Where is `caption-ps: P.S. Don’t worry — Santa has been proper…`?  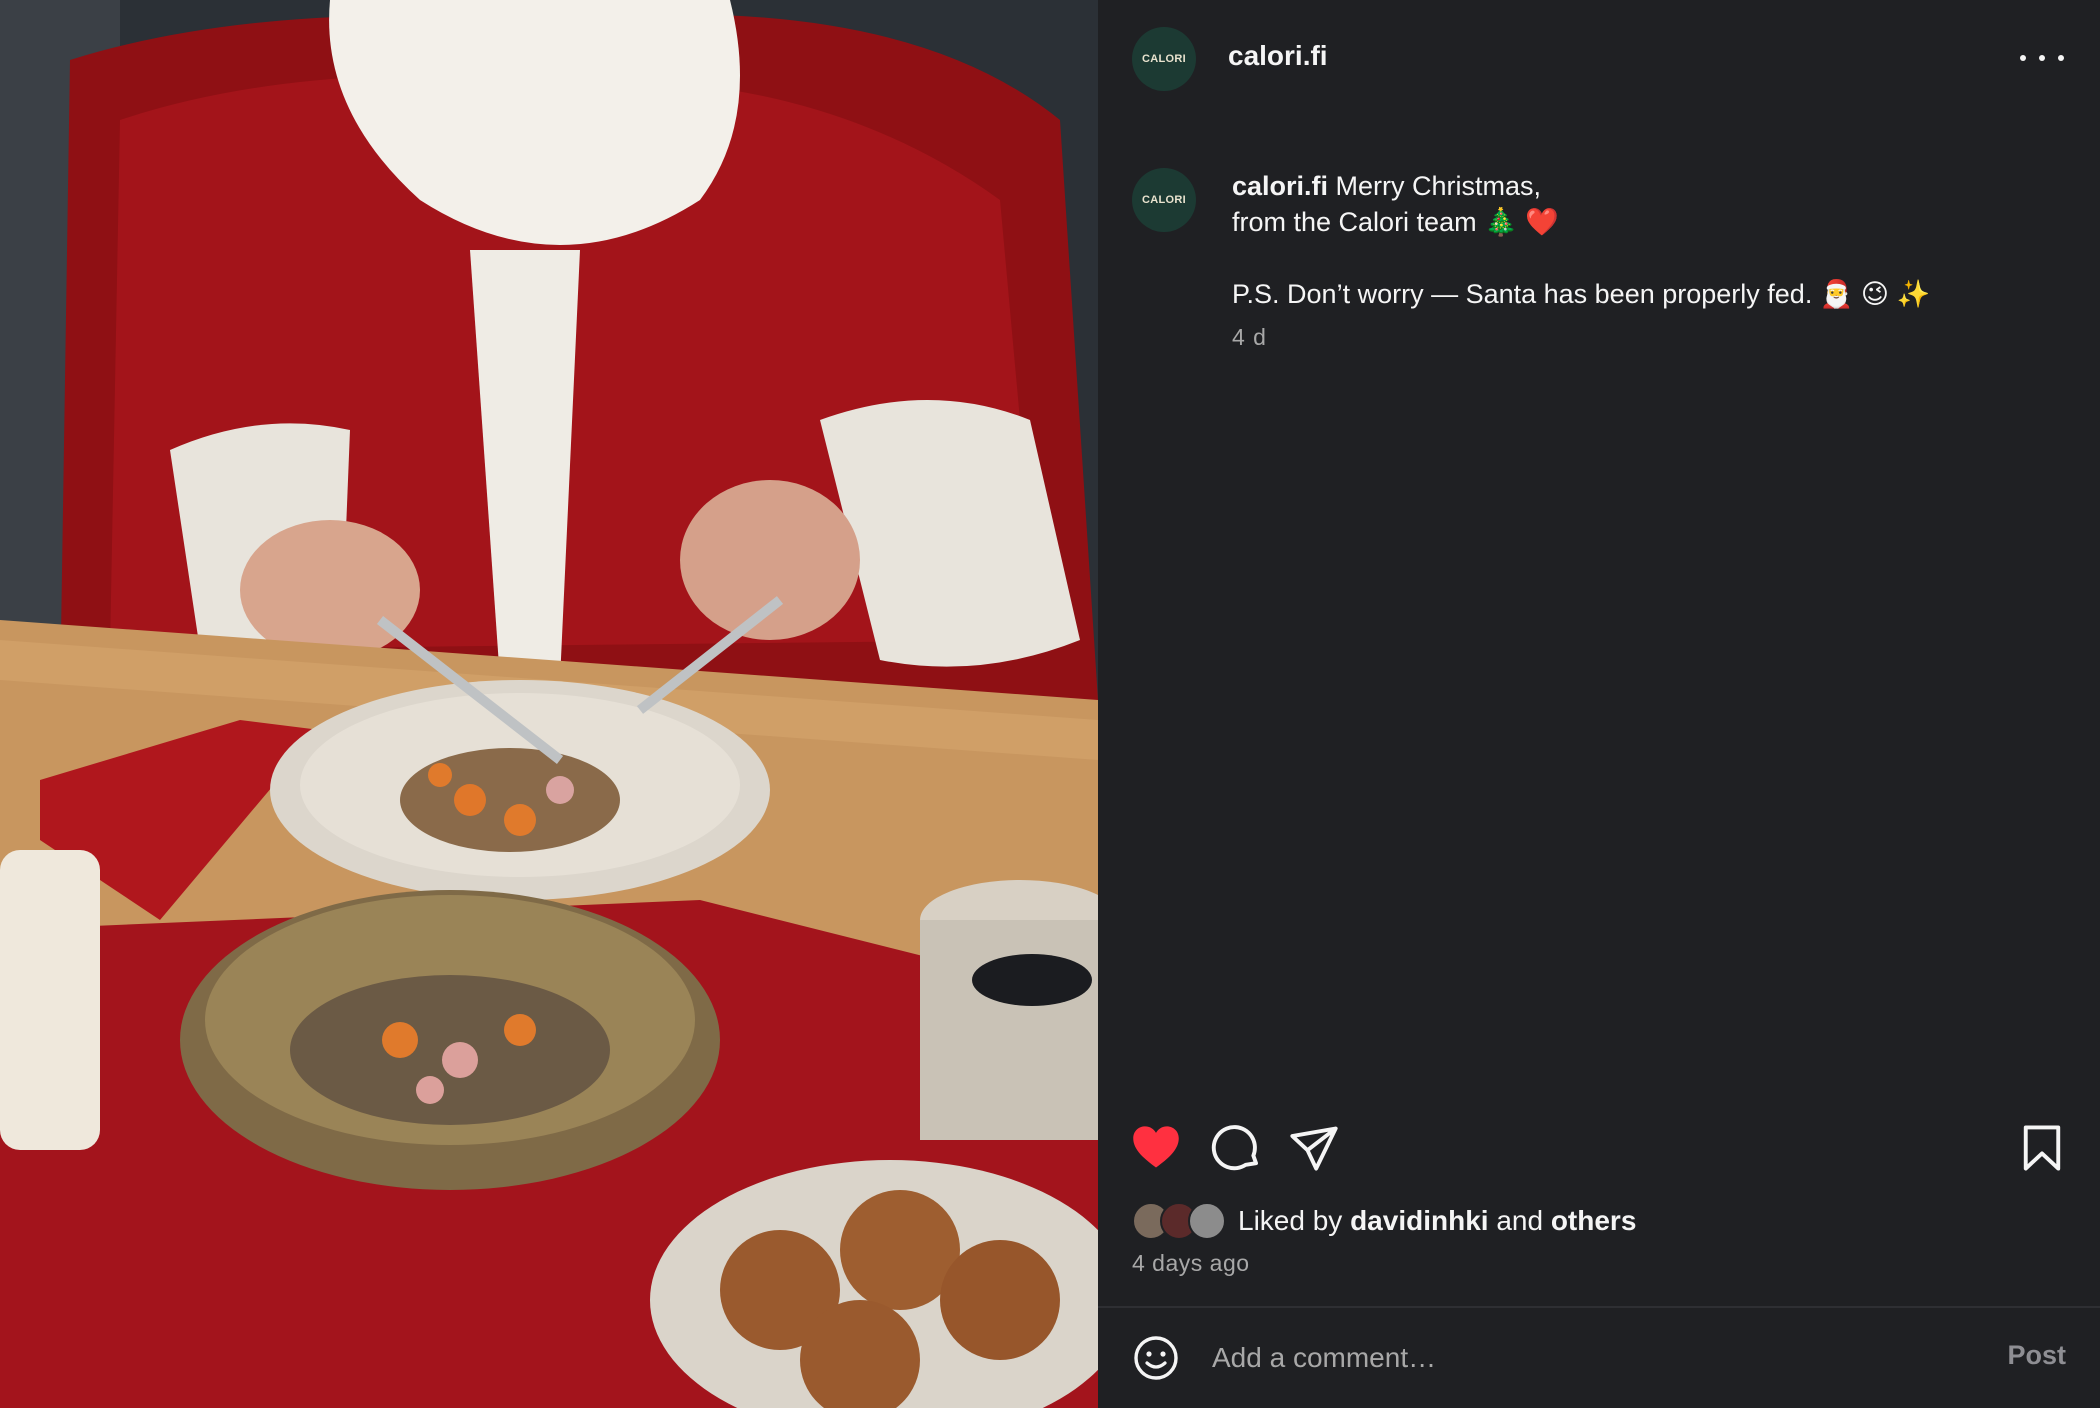
caption-ps: P.S. Don’t worry — Santa has been proper… is located at coordinates (1581, 294).